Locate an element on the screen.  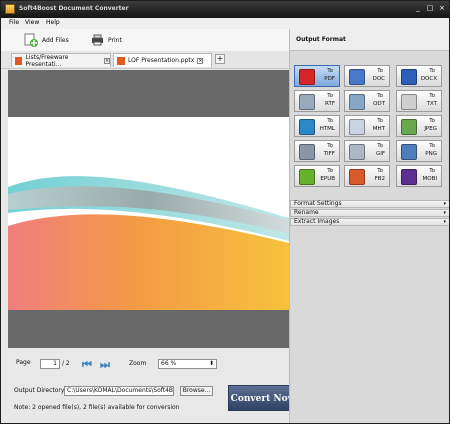
zoom-dropdown-icon: ⬍ is located at coordinates (211, 363).